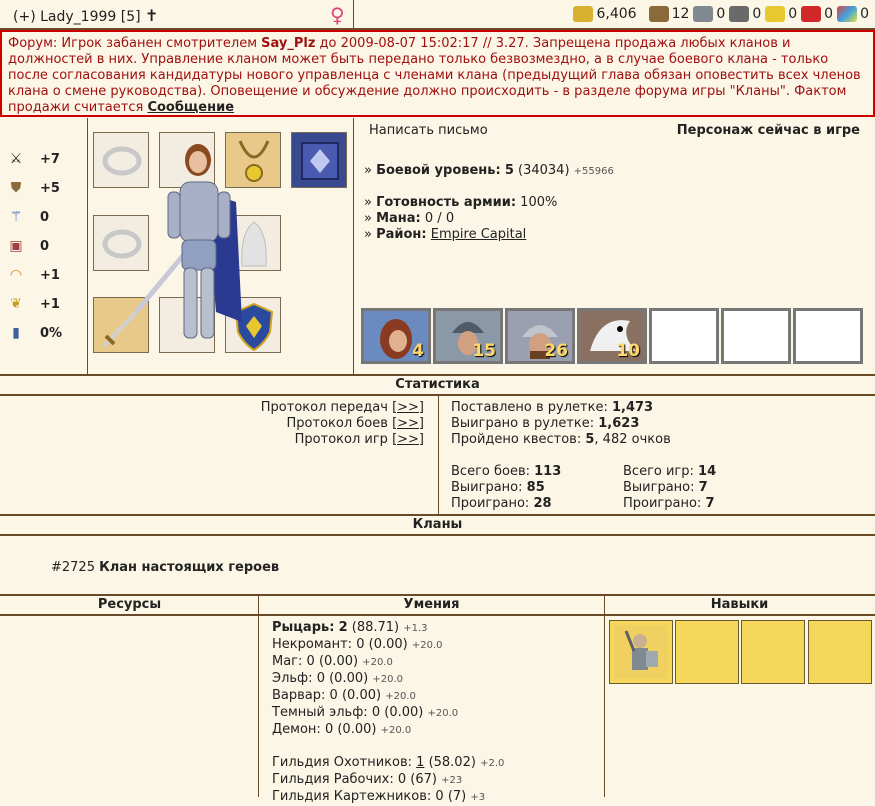 This screenshot has width=875, height=806. I want to click on protocol-battles: Протокол боев [>>], so click(355, 423).